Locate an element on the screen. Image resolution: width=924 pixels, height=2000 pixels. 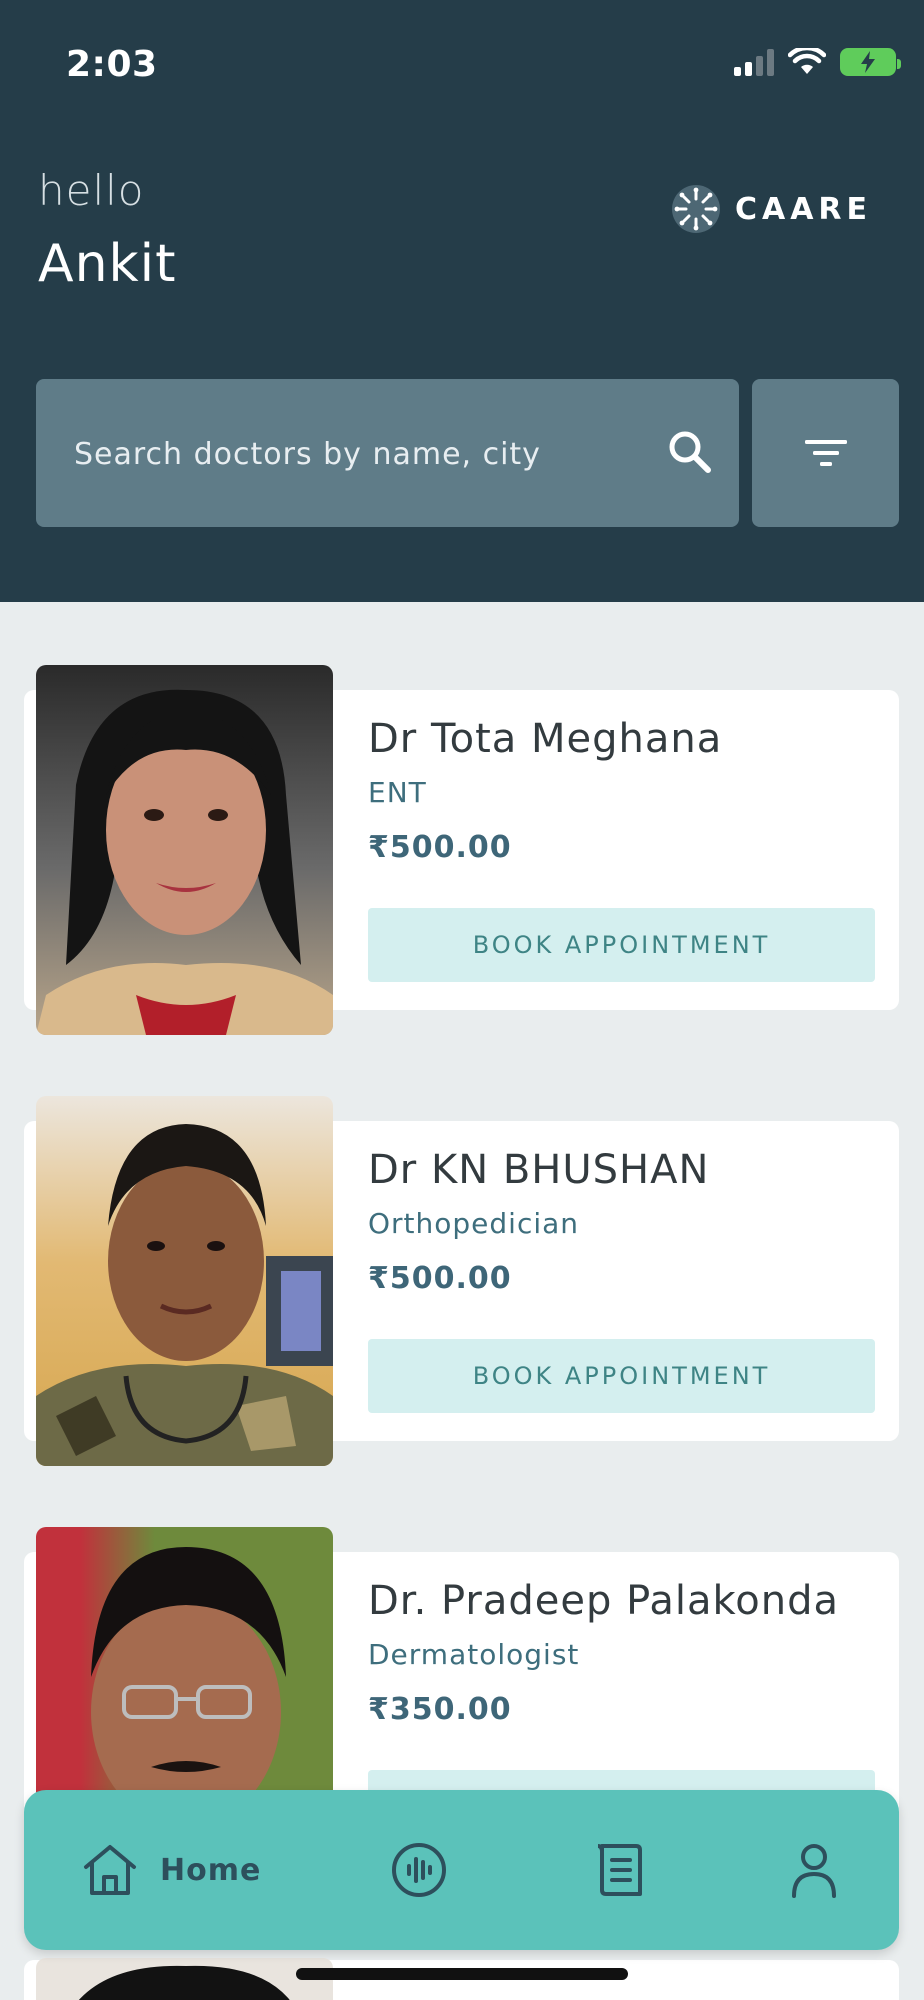
profile-icon is located at coordinates (814, 1871).